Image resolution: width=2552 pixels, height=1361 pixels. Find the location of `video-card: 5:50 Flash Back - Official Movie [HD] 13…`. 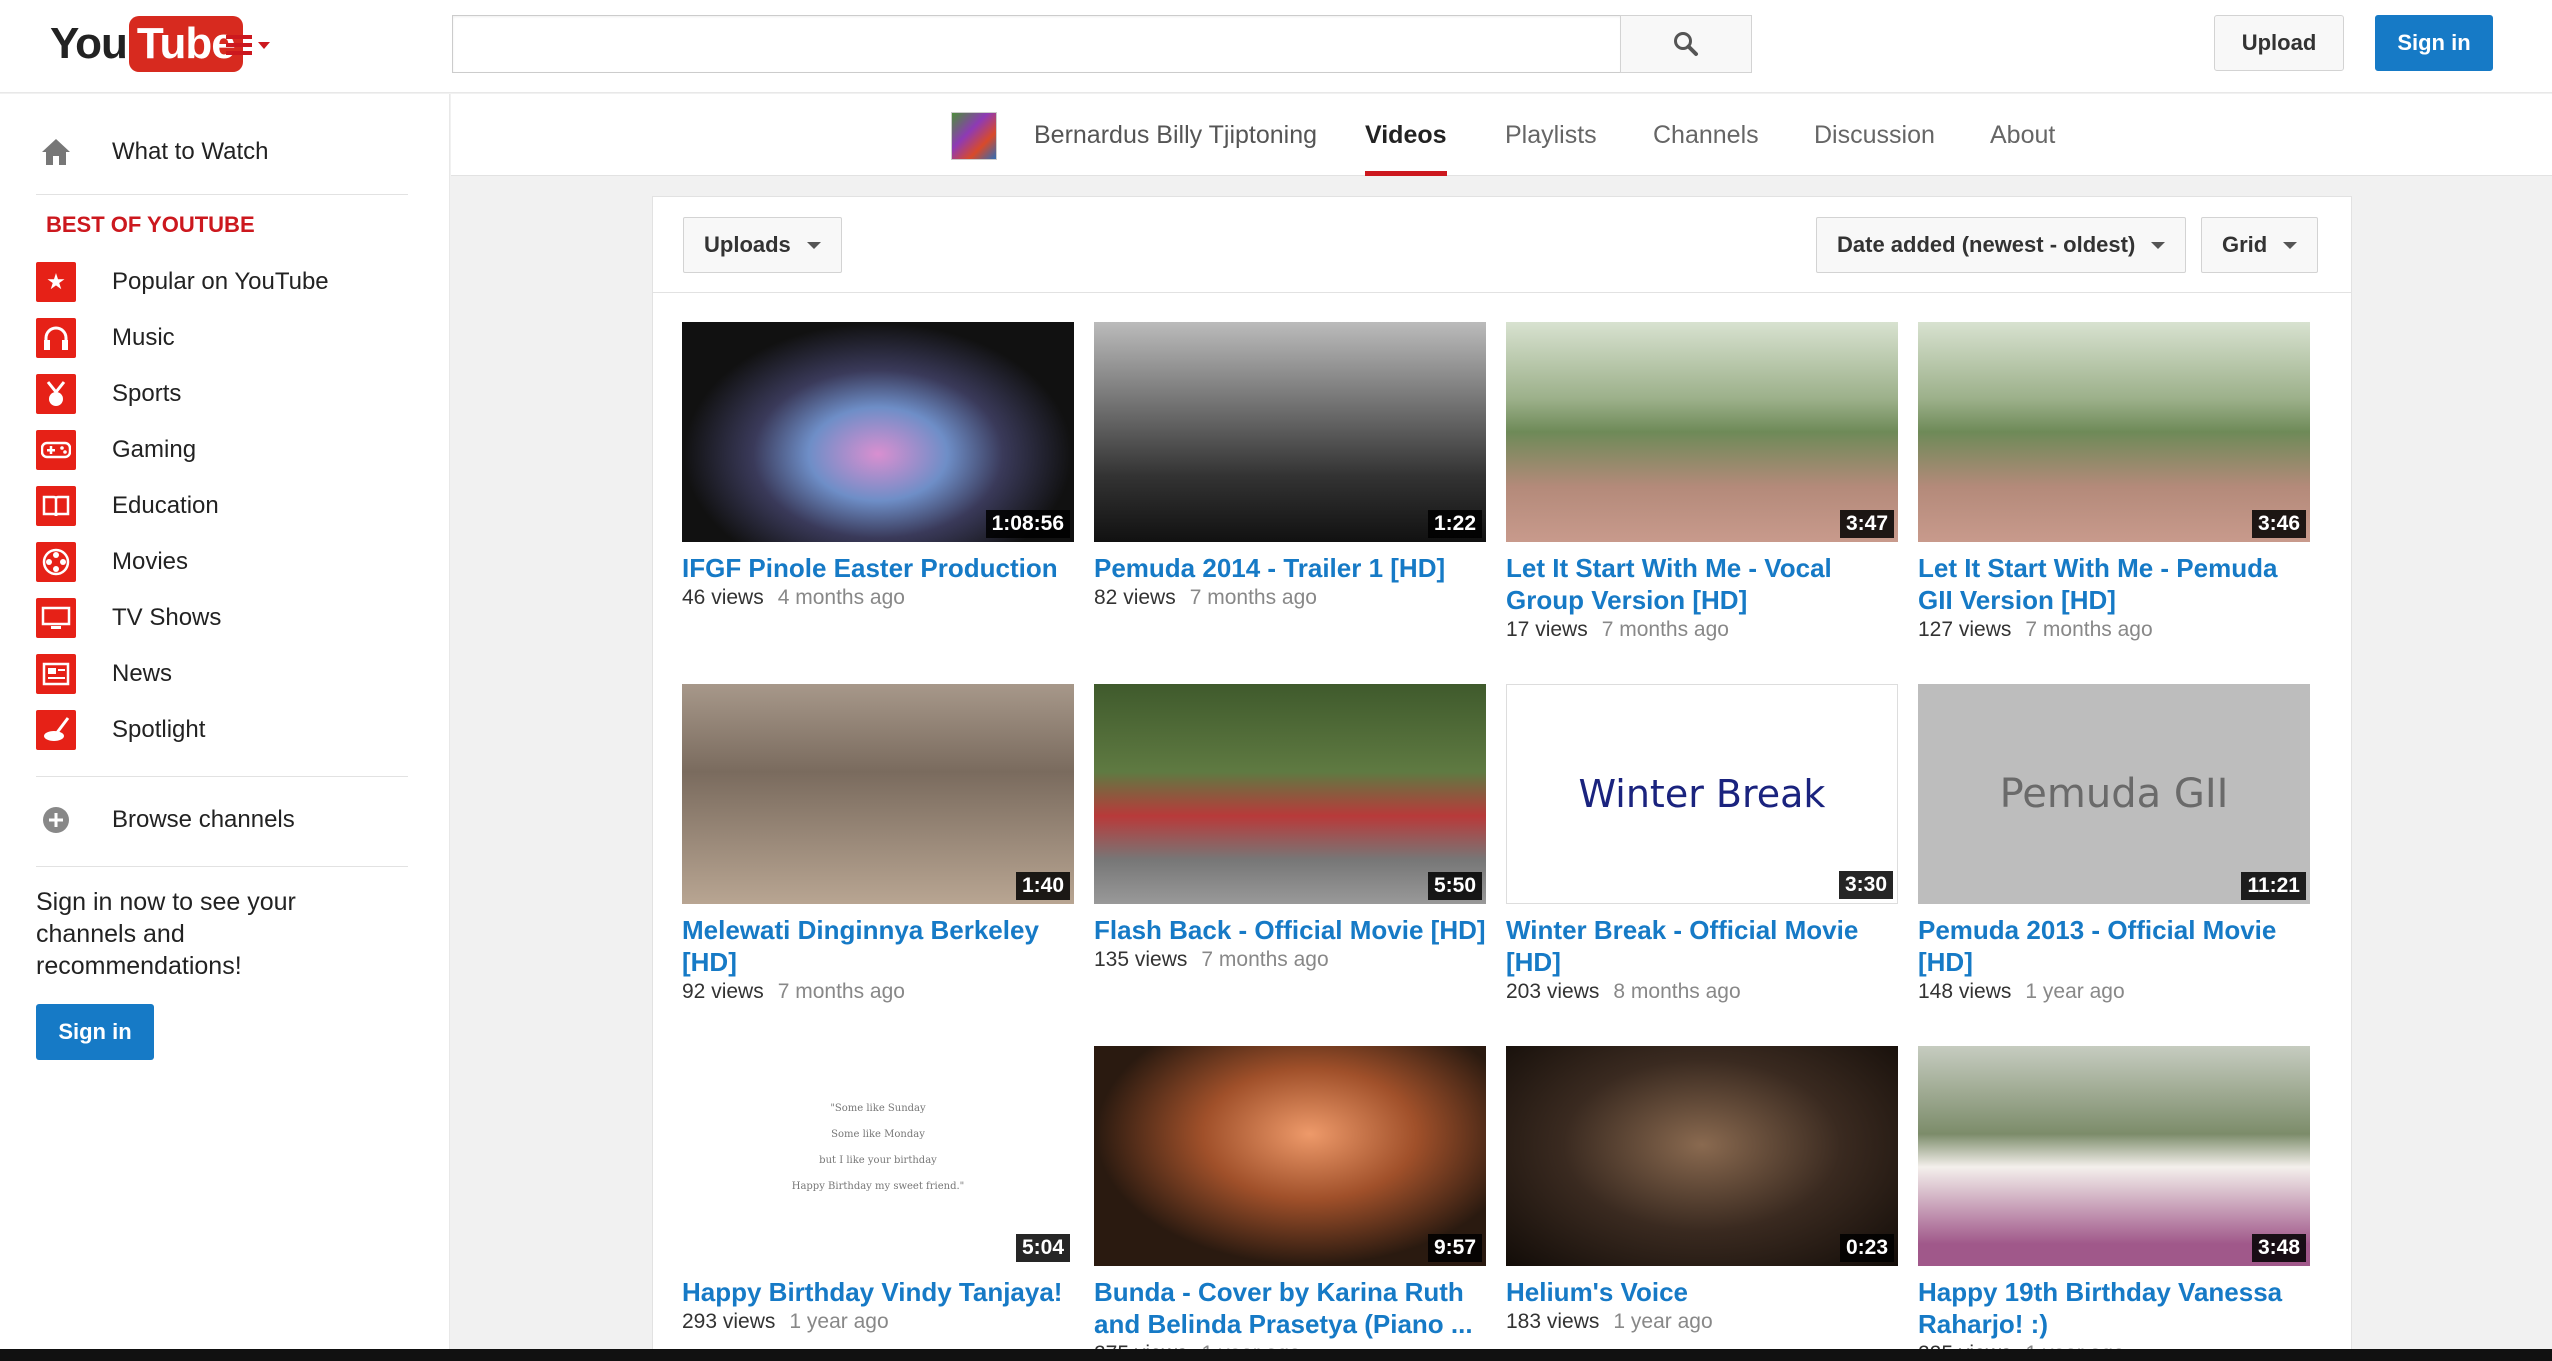

video-card: 5:50 Flash Back - Official Movie [HD] 13… is located at coordinates (1290, 828).